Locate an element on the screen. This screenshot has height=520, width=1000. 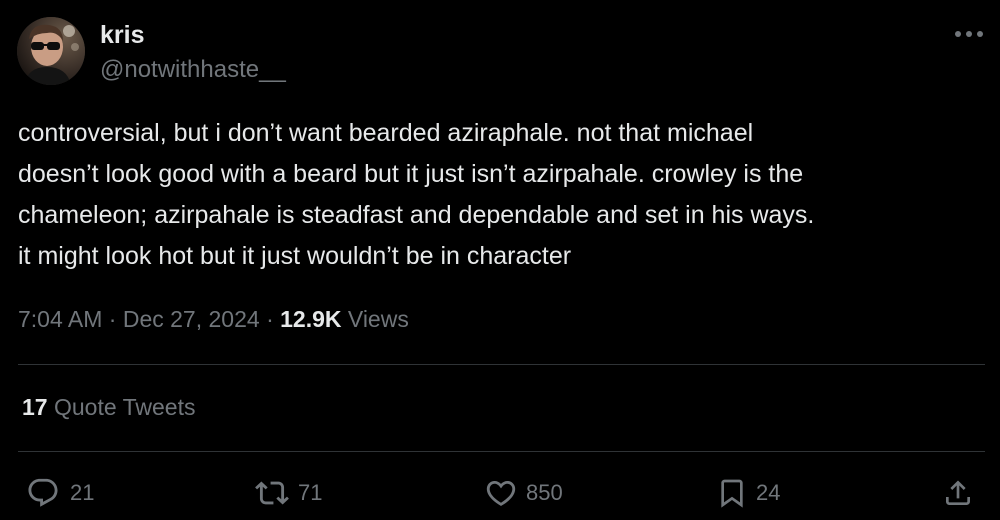
bookmark-button: 24 is located at coordinates (748, 493).